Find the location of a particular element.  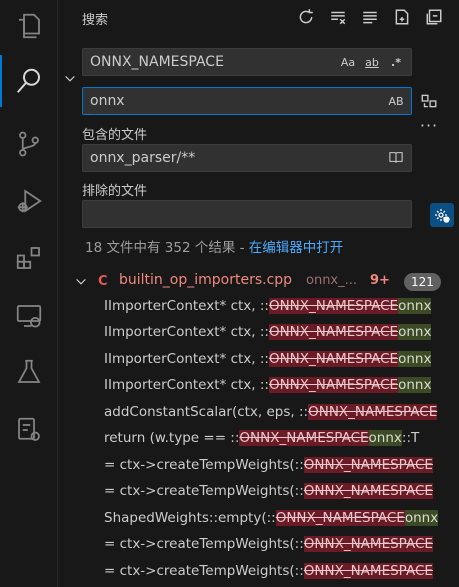

git-graph-icon is located at coordinates (29, 430).